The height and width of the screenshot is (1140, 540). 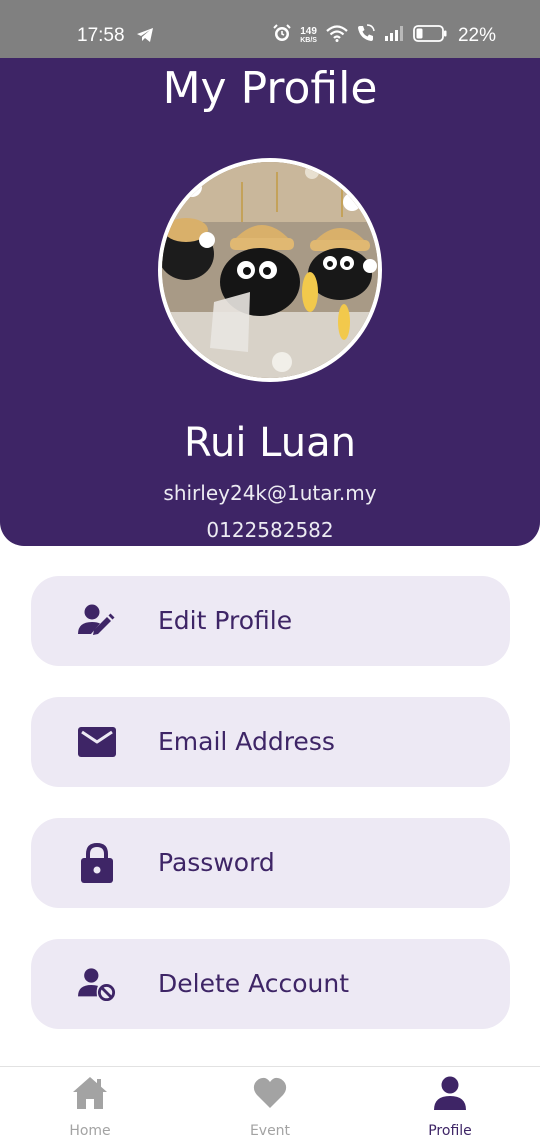 What do you see at coordinates (308, 31) in the screenshot?
I see `net-speed-value: 149` at bounding box center [308, 31].